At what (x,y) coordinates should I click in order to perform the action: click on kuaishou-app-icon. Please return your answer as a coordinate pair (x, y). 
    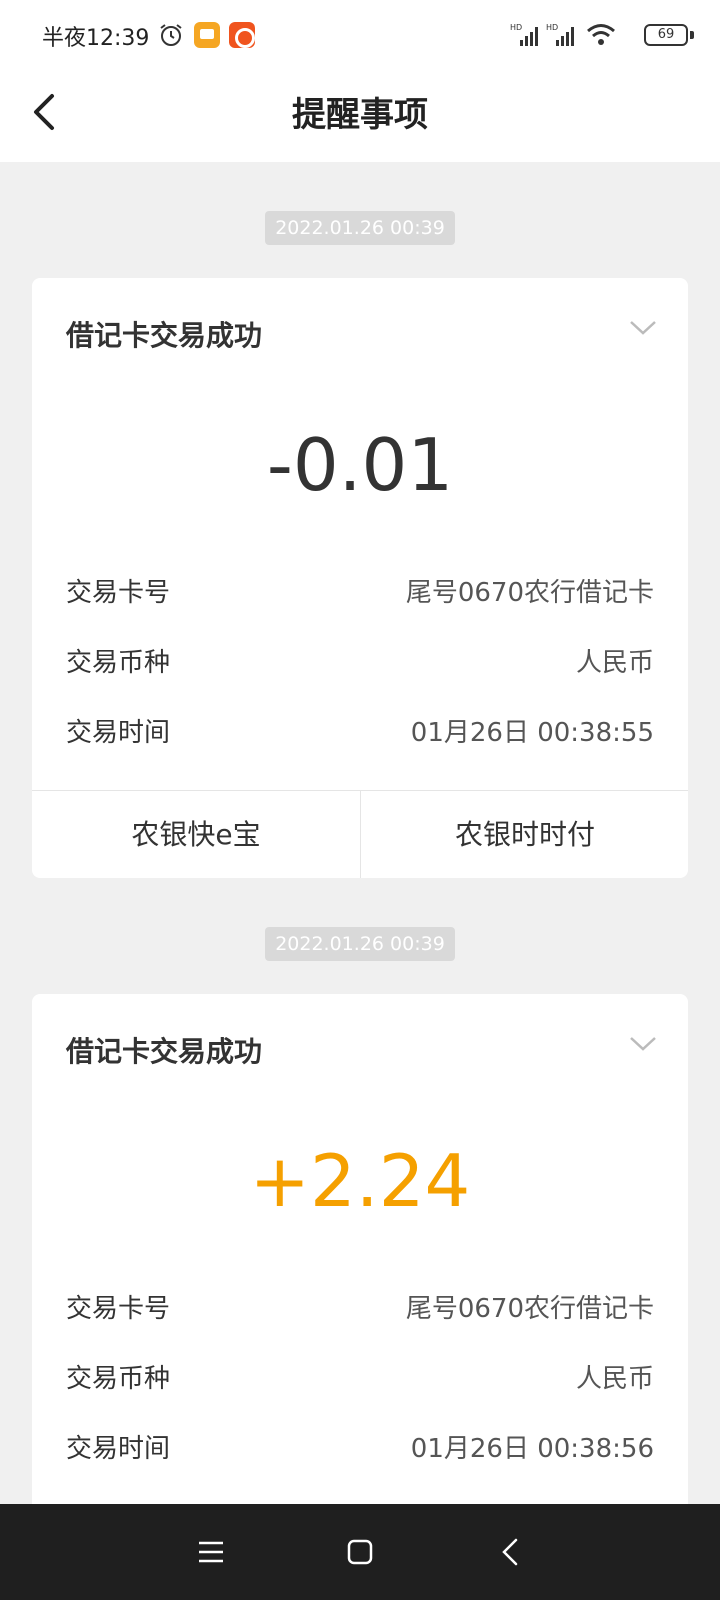
    Looking at the image, I should click on (242, 35).